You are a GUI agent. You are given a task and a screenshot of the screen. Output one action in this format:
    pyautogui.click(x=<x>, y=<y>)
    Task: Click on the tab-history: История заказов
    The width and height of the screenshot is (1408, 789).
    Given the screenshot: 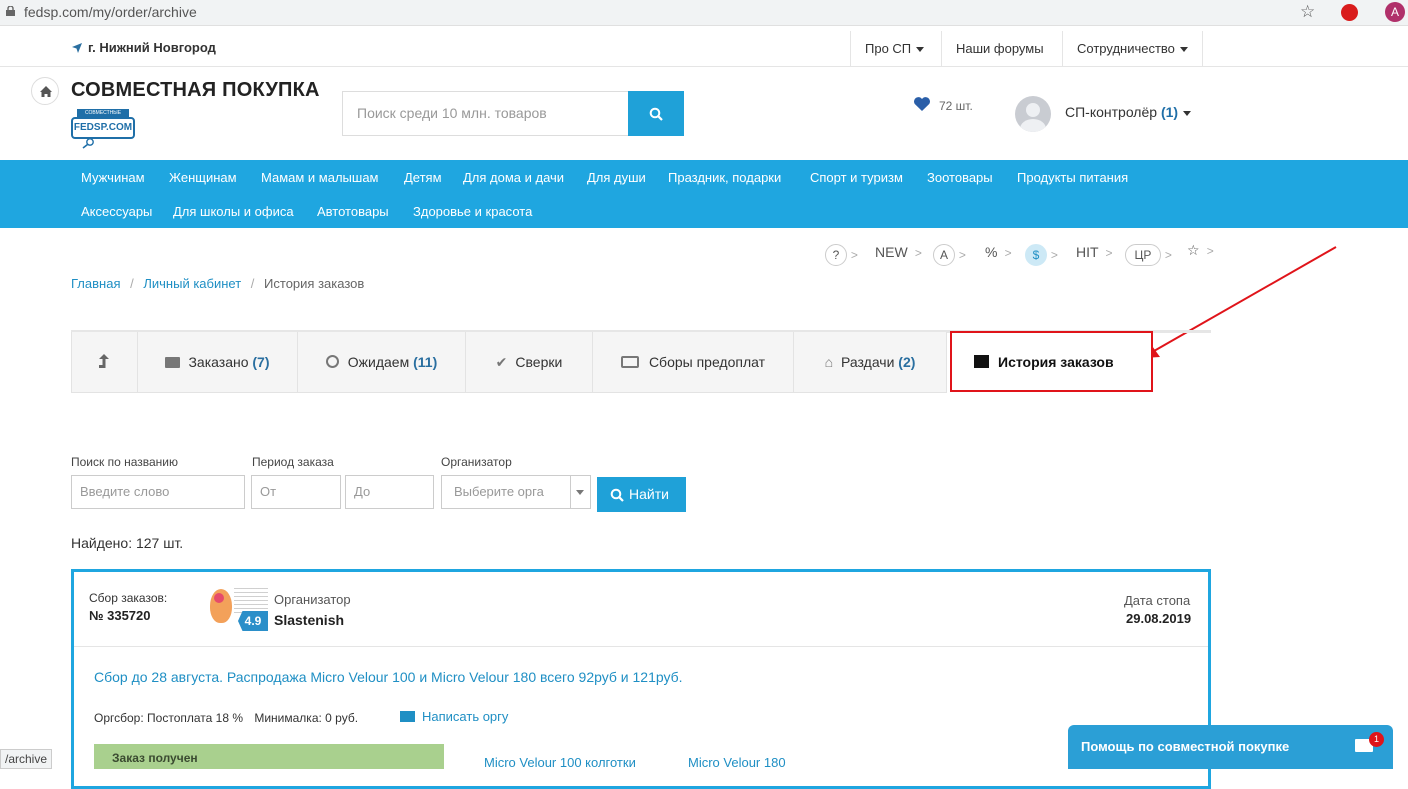 What is the action you would take?
    pyautogui.click(x=1051, y=361)
    